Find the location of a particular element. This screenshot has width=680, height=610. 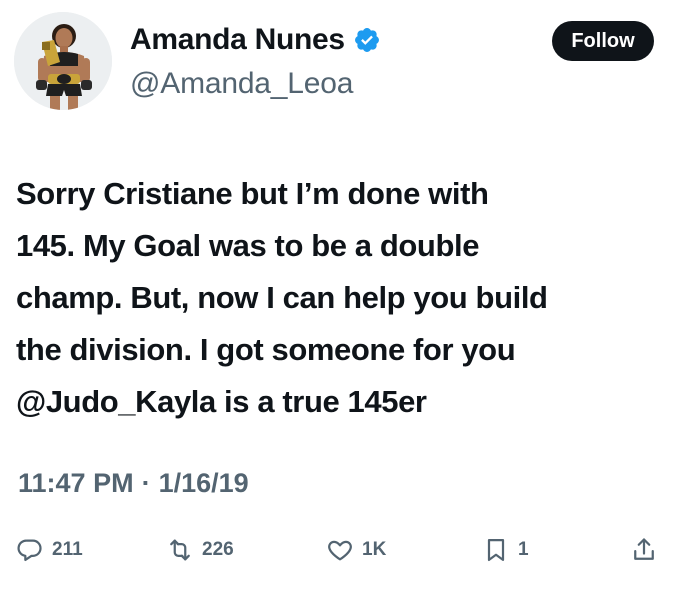

author-display-name: Amanda Nunes is located at coordinates (237, 40).